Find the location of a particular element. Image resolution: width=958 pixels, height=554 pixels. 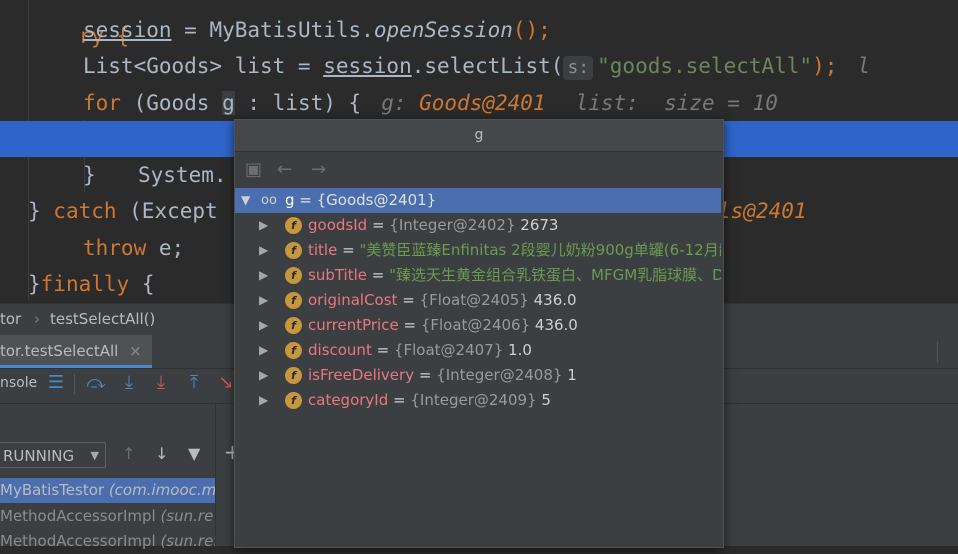

forward-arrow-icon: → is located at coordinates (318, 169).